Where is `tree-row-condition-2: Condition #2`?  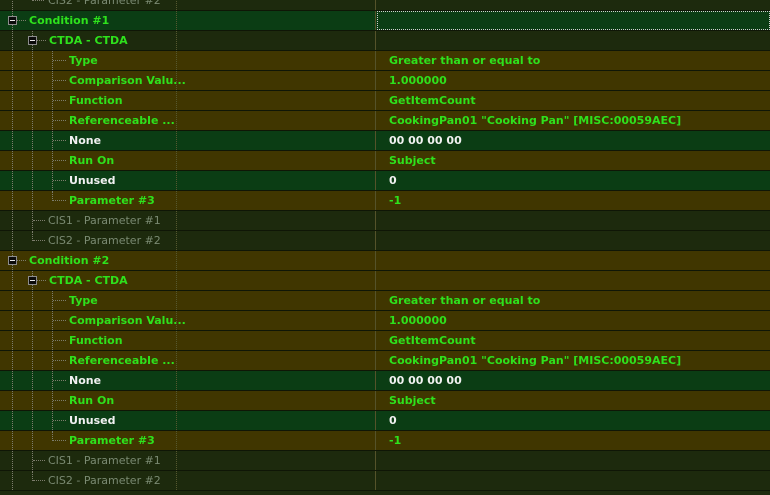
tree-row-condition-2: Condition #2 is located at coordinates (385, 261).